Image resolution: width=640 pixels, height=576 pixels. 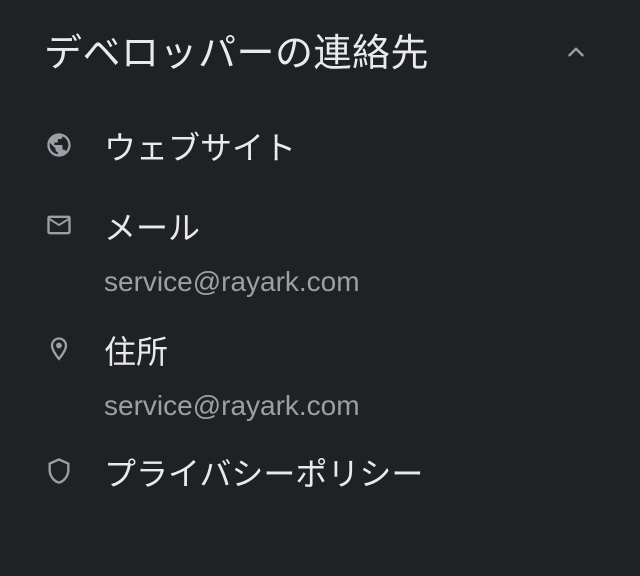 I want to click on privacy-policy-label: プライバシーポリシー, so click(x=264, y=474).